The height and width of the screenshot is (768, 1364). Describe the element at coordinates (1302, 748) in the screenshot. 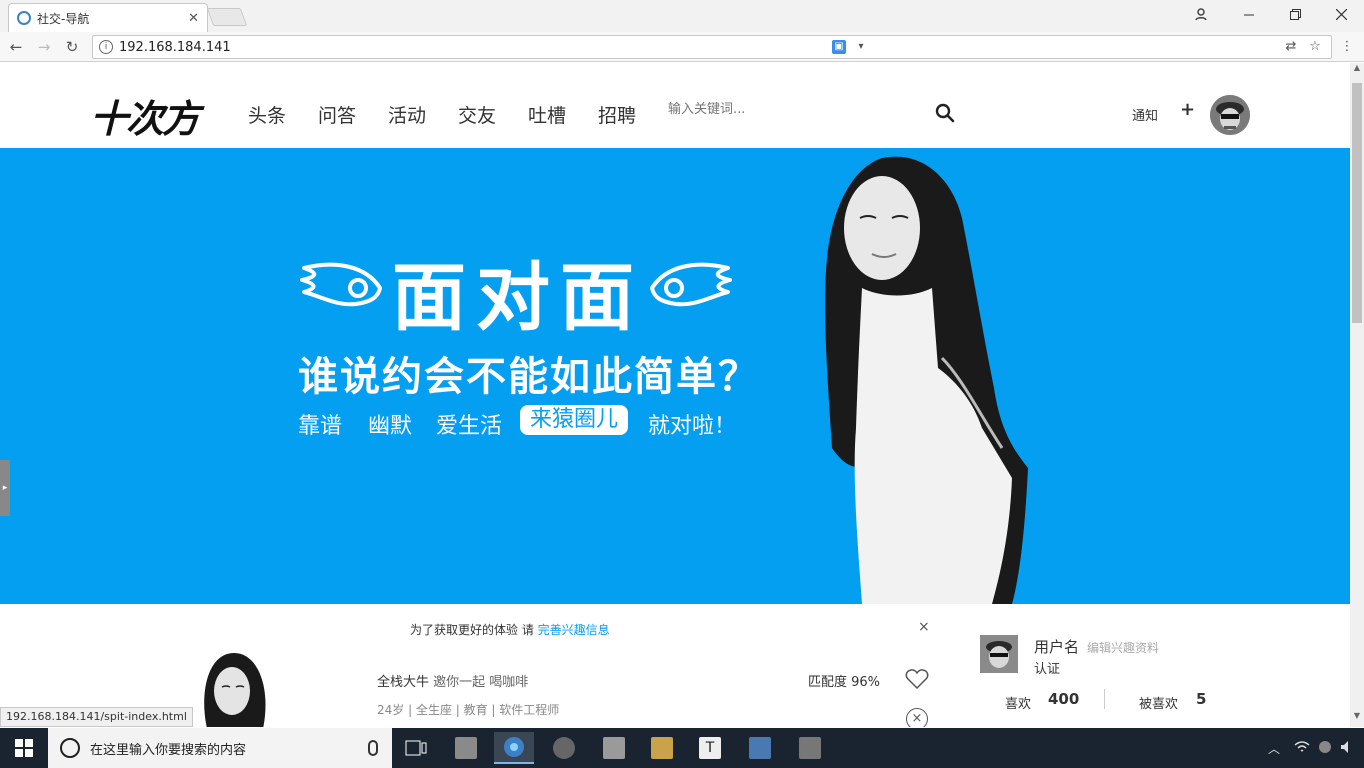

I see `wifi-icon` at that location.